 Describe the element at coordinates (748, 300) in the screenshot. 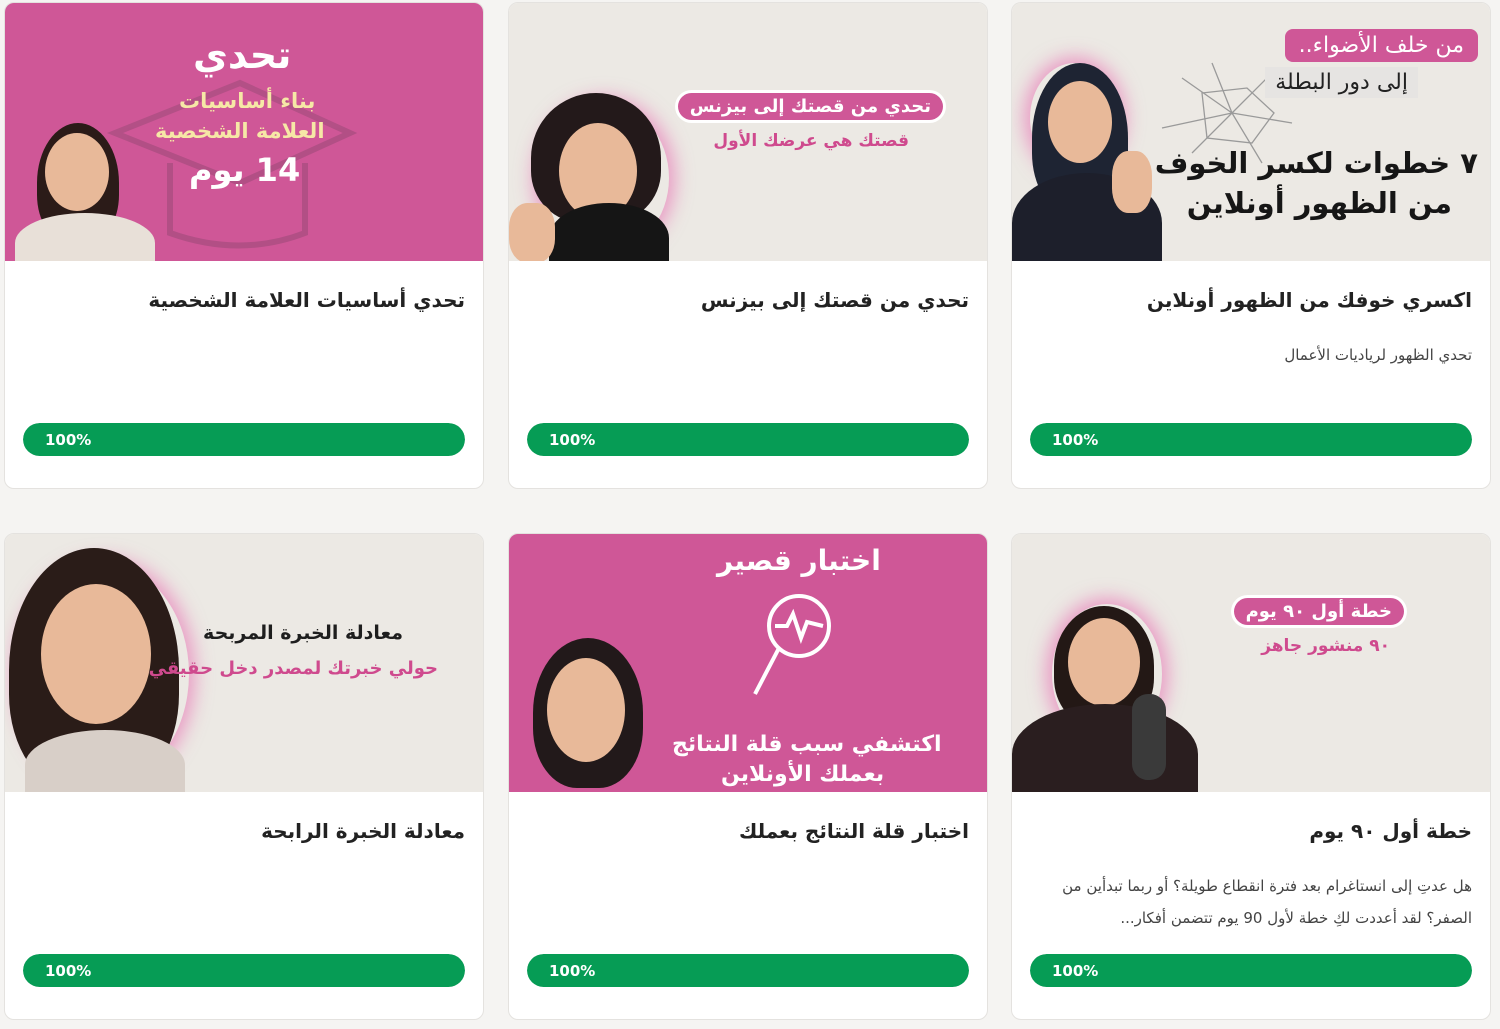

I see `course-title: تحدي من قصتك إلى بيزنس` at that location.